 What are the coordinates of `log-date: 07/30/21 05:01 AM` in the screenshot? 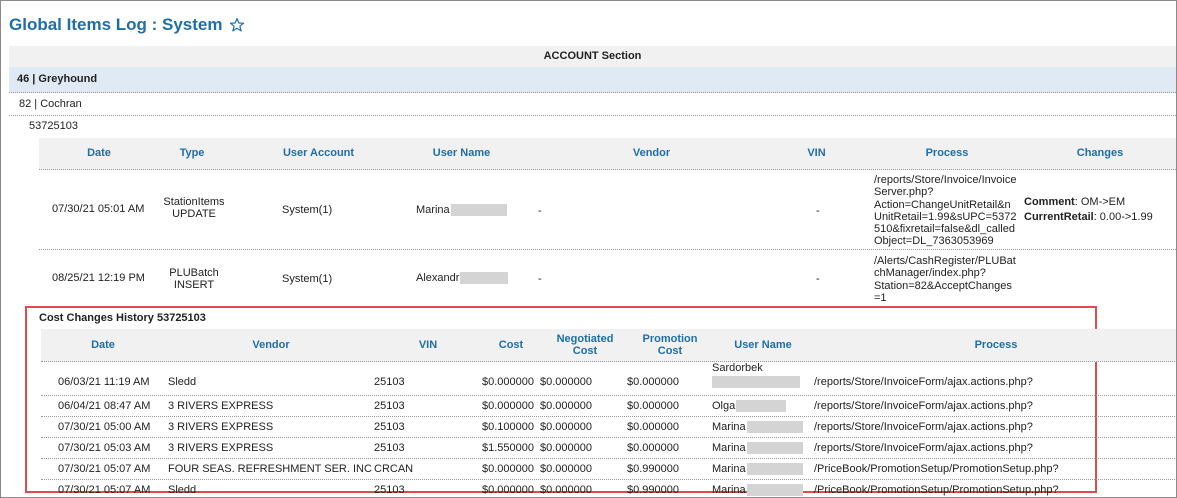 It's located at (98, 209).